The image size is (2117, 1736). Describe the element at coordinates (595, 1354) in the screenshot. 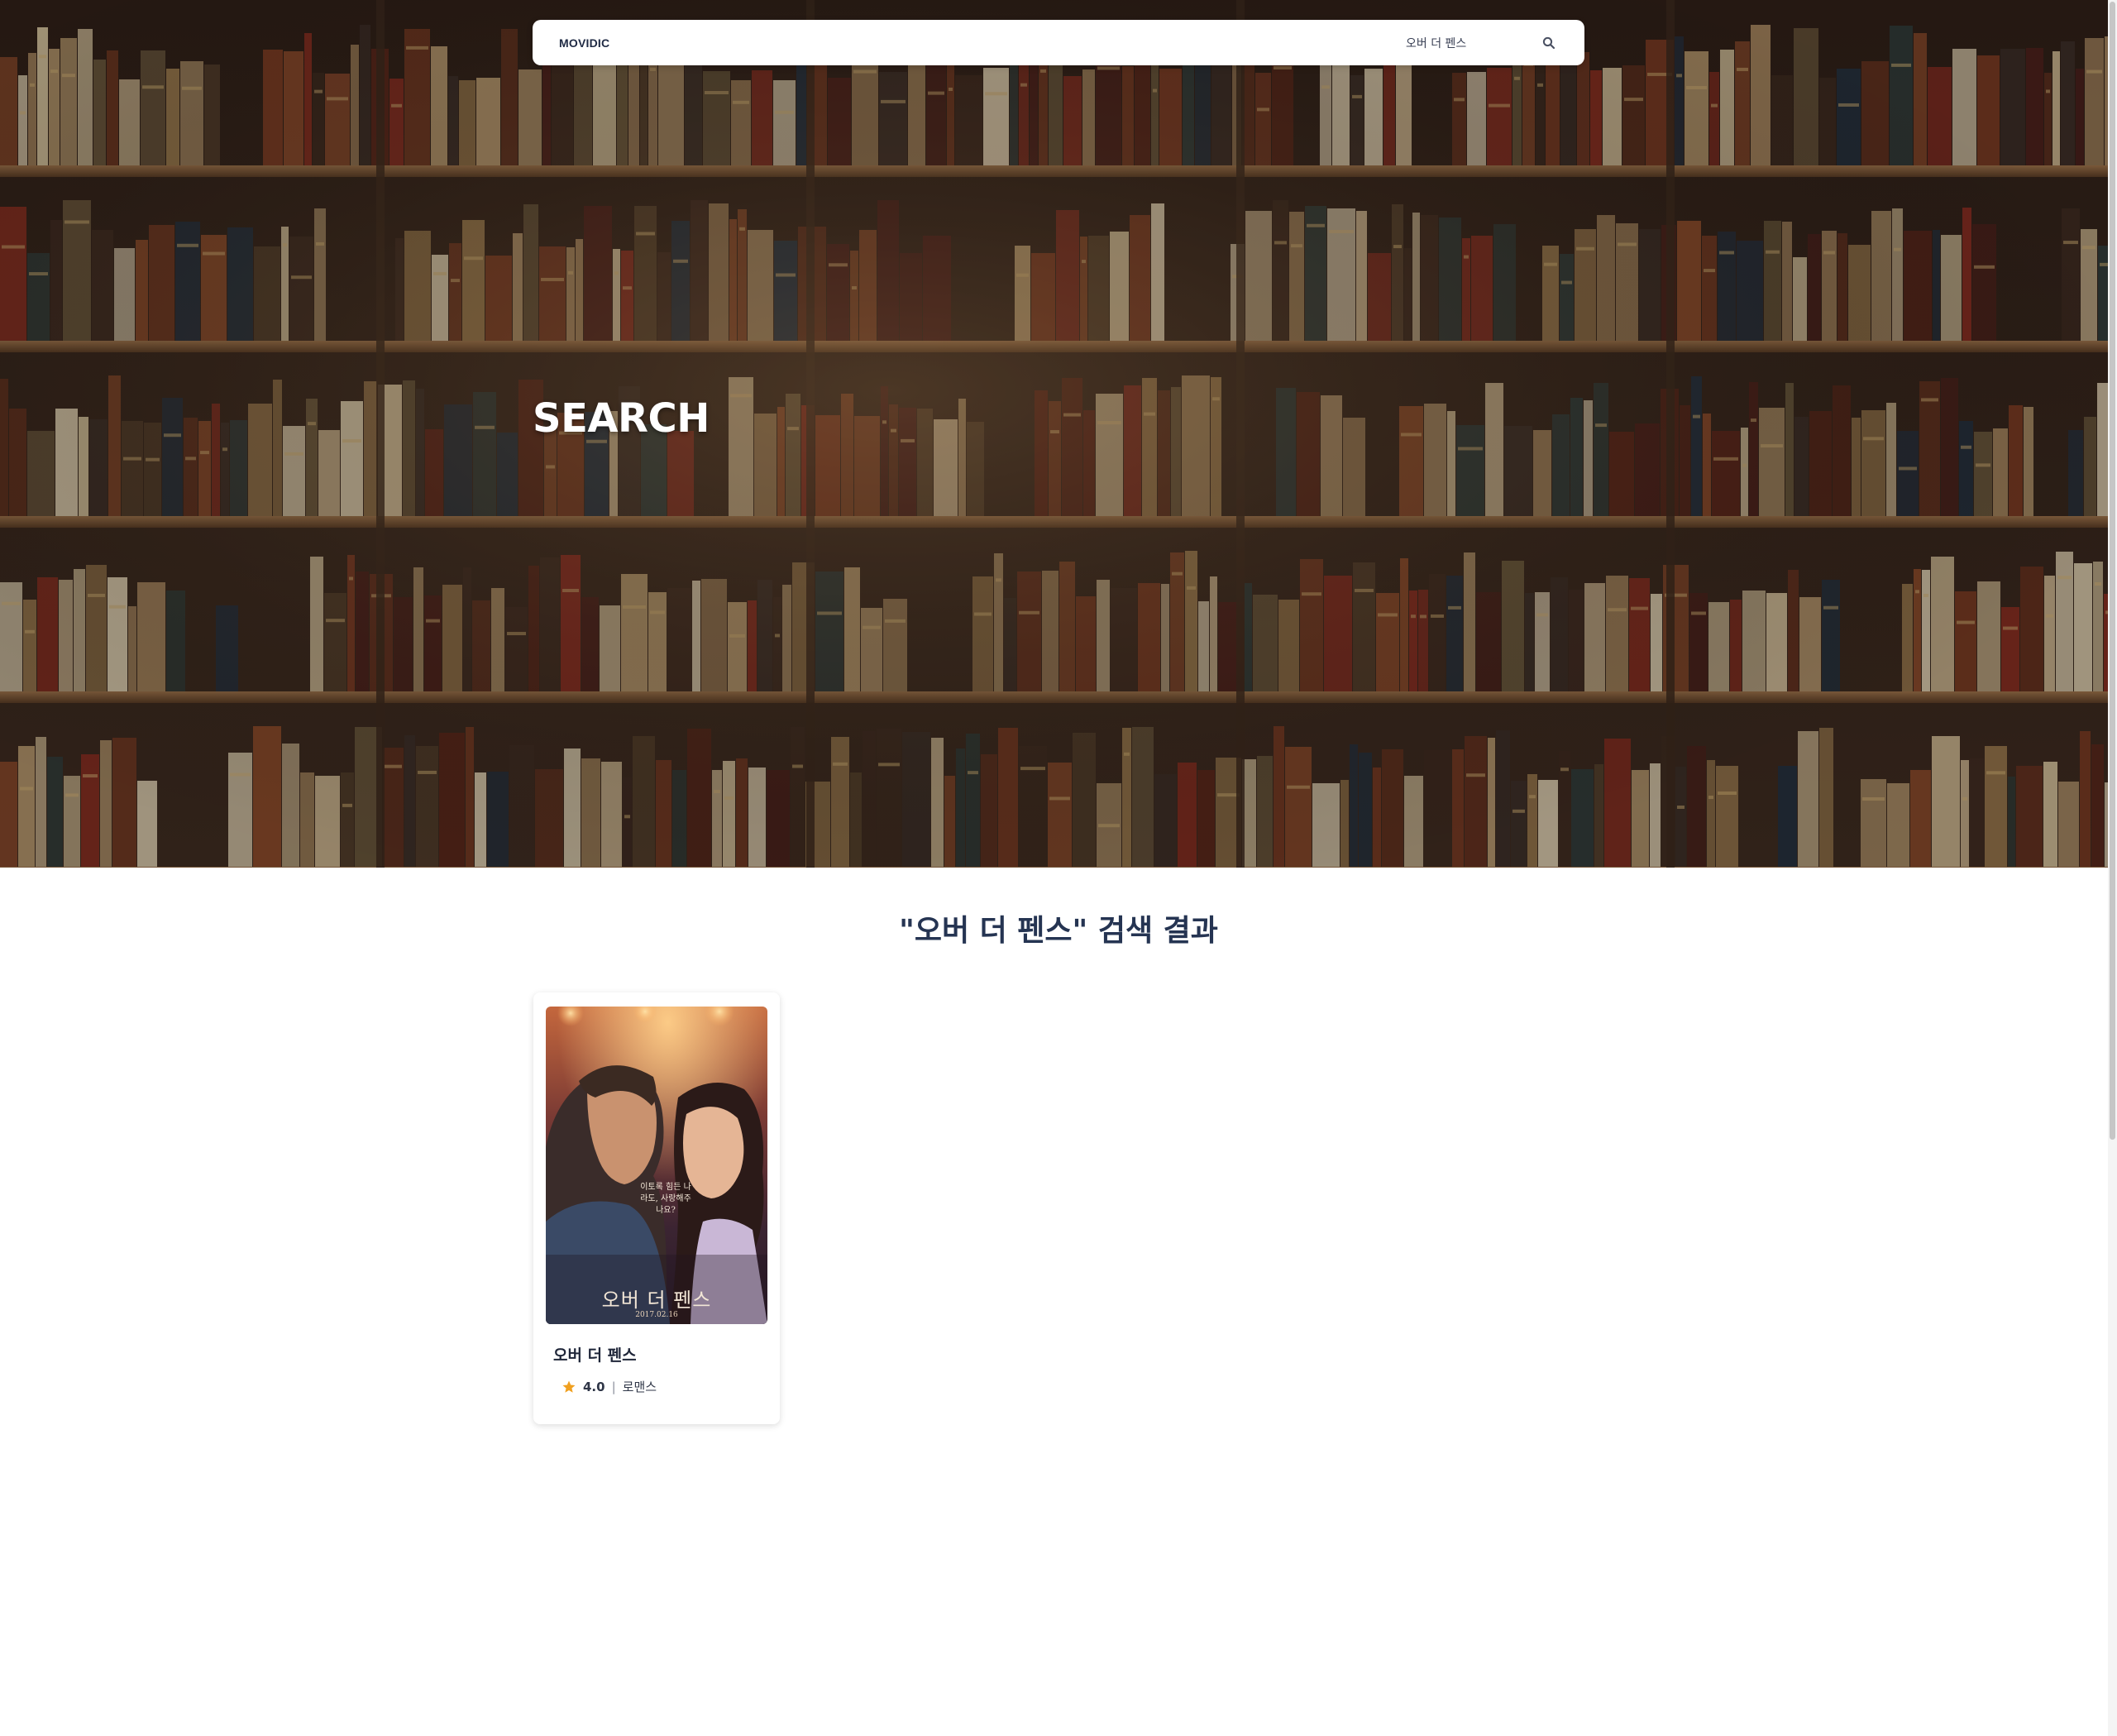

I see `movie-title: 오버 더 펜스` at that location.